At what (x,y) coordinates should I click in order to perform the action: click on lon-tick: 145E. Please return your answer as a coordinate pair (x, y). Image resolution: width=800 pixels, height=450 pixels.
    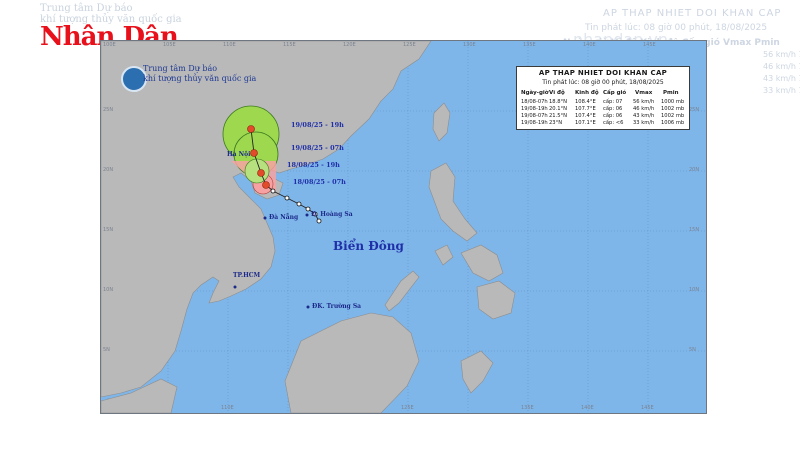
    Looking at the image, I should click on (649, 45).